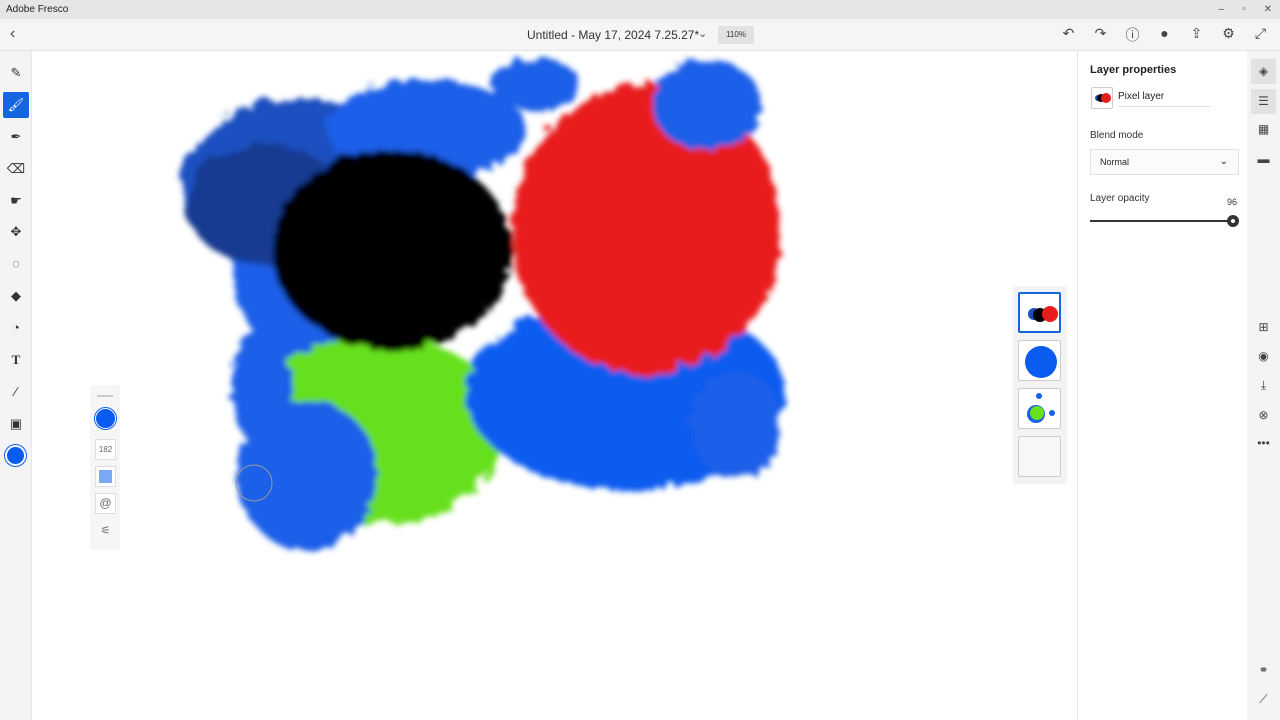 The width and height of the screenshot is (1280, 720). What do you see at coordinates (105, 418) in the screenshot?
I see `brush-color` at bounding box center [105, 418].